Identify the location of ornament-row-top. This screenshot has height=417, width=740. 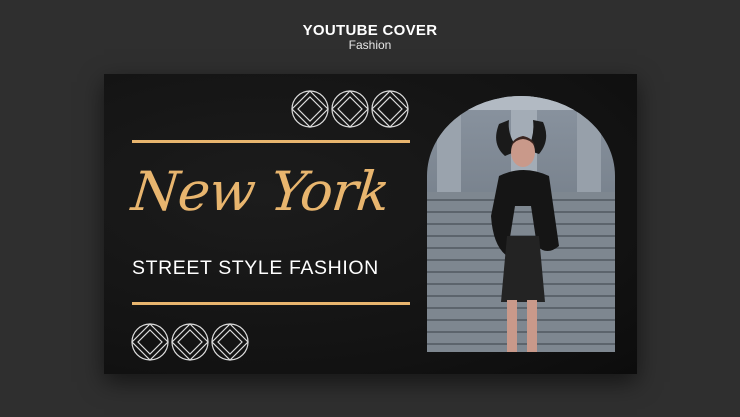
(350, 109).